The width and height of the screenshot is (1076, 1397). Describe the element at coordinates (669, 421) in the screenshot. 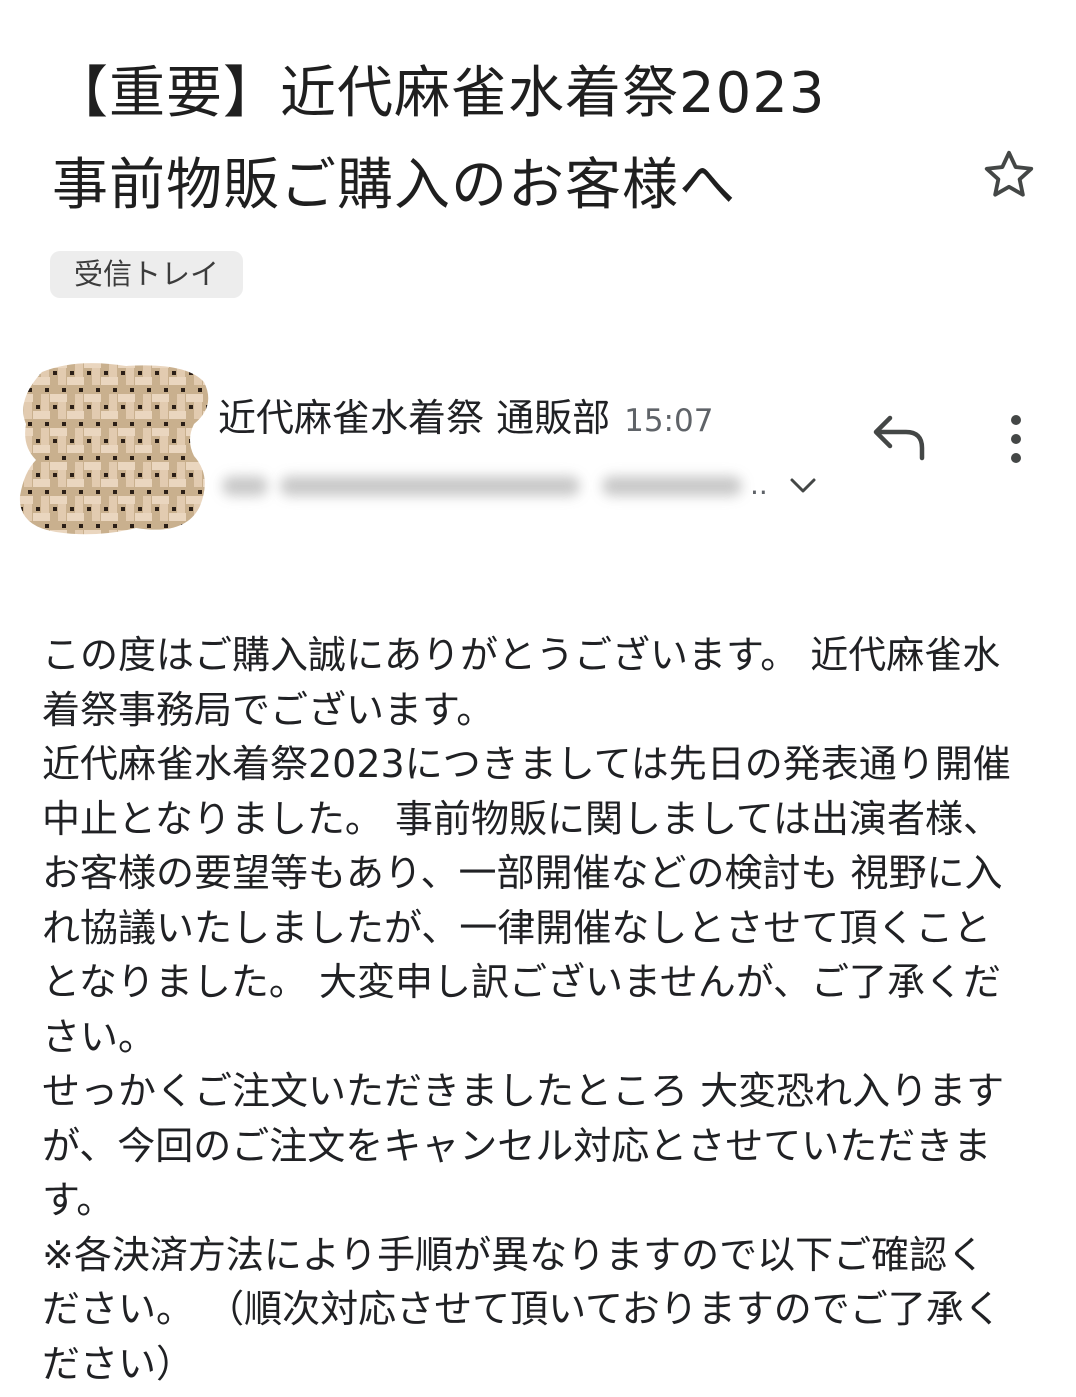

I see `received-time: 15:07` at that location.